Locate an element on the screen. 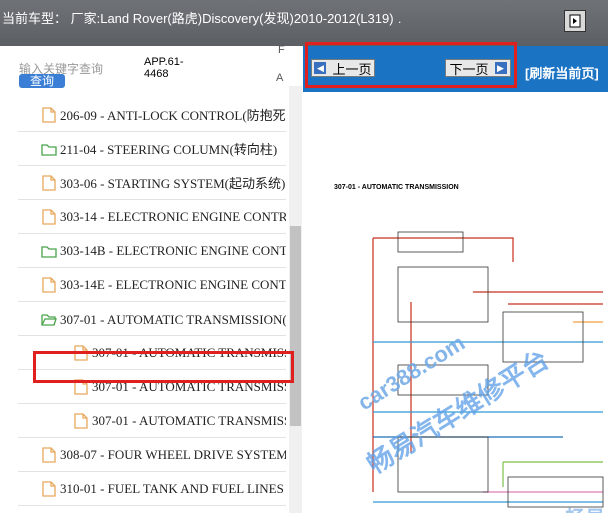 The height and width of the screenshot is (513, 608). tree-item: 303-14 - ELECTRONIC ENGINE CONTROLS is located at coordinates (152, 217).